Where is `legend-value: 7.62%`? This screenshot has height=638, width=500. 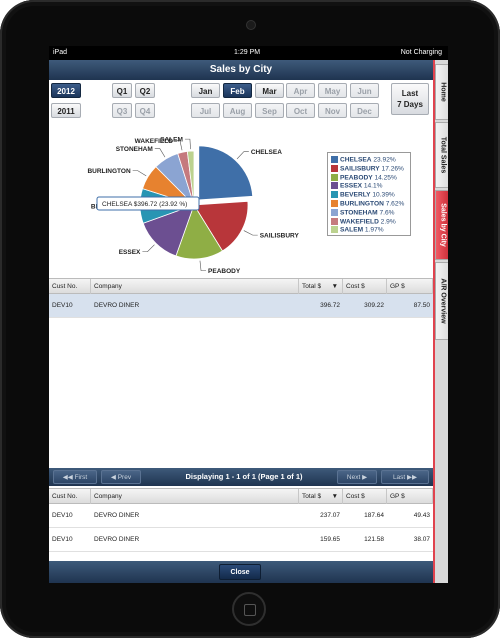 legend-value: 7.62% is located at coordinates (395, 204).